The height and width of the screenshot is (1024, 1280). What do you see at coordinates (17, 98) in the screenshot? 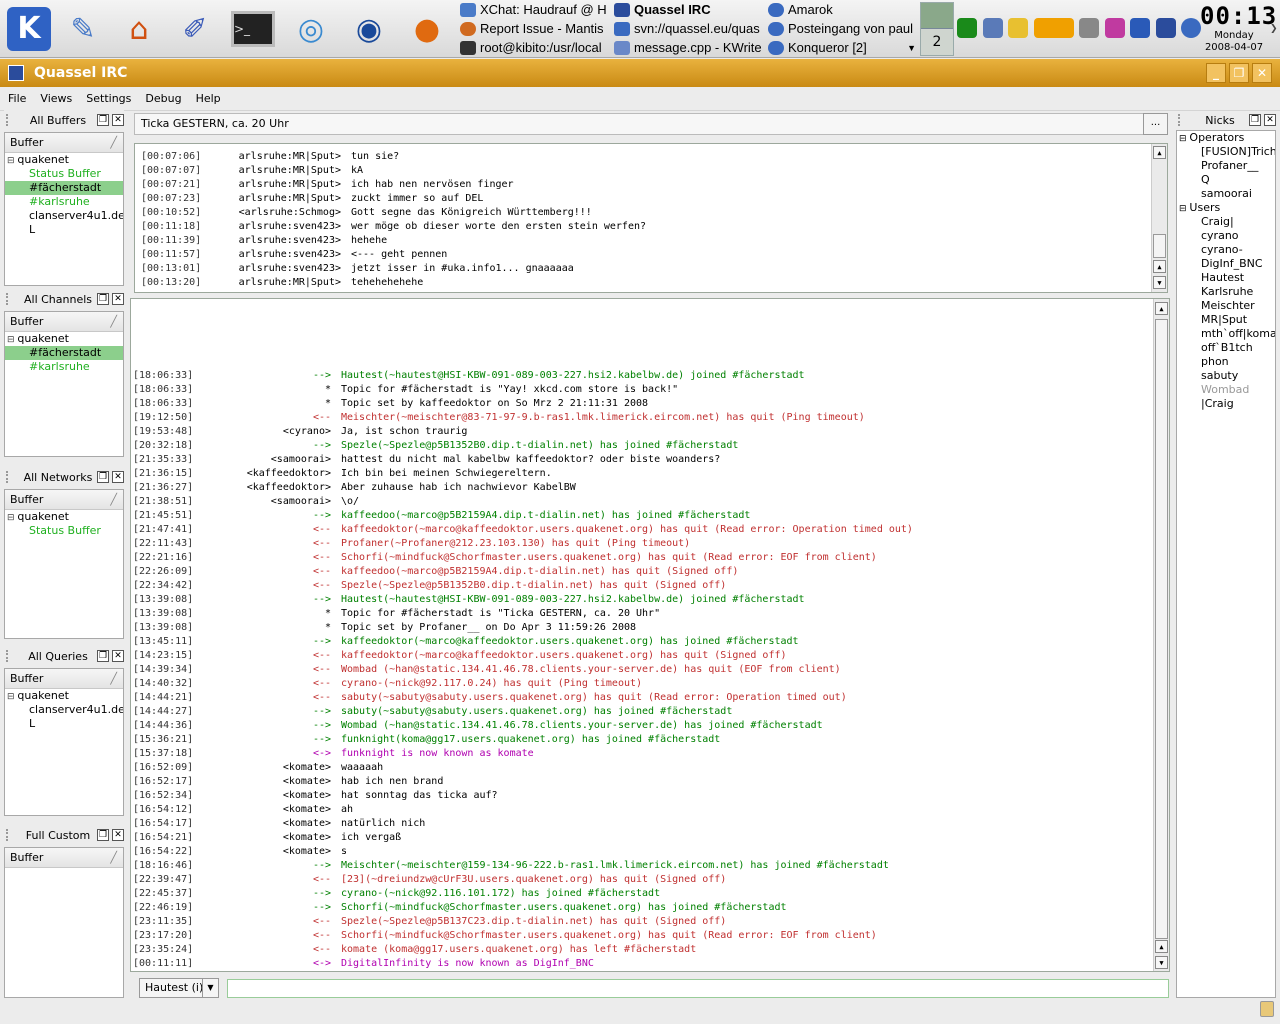
I see `menu-file: File` at bounding box center [17, 98].